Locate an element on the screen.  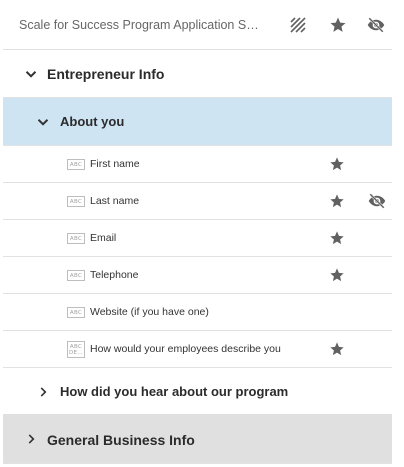
field-first-name: ABC First name is located at coordinates (197, 164).